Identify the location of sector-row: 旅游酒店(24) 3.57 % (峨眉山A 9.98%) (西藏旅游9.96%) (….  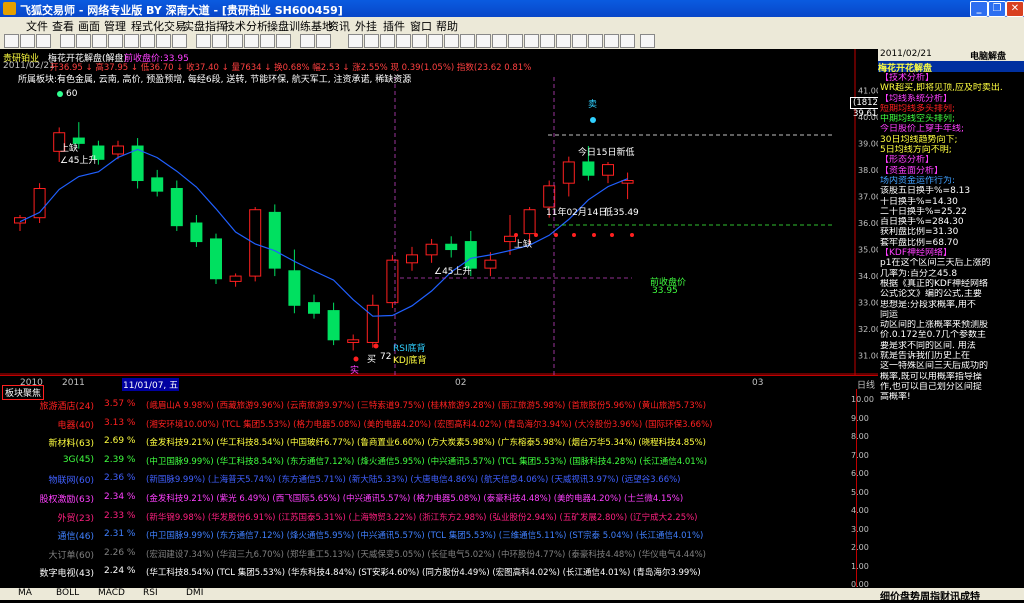
(428, 406).